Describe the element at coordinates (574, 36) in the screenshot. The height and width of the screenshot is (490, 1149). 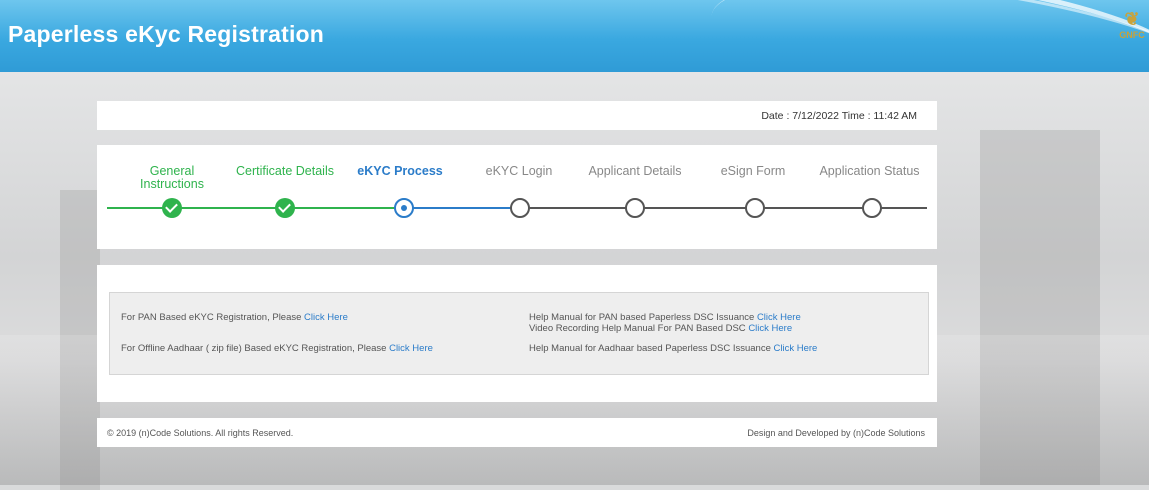
I see `page-header: Paperless eKyc Registration ❦ GNFC` at that location.